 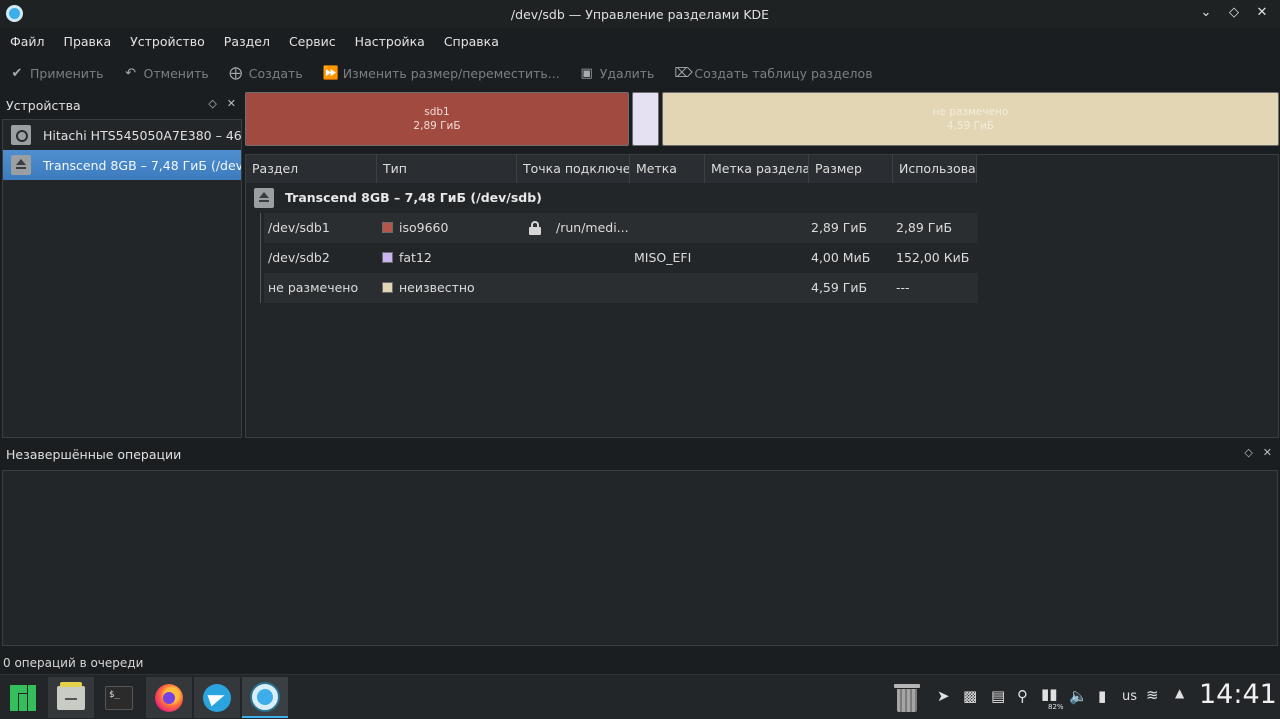 What do you see at coordinates (1179, 693) in the screenshot?
I see `expand-tray-icon: ▲` at bounding box center [1179, 693].